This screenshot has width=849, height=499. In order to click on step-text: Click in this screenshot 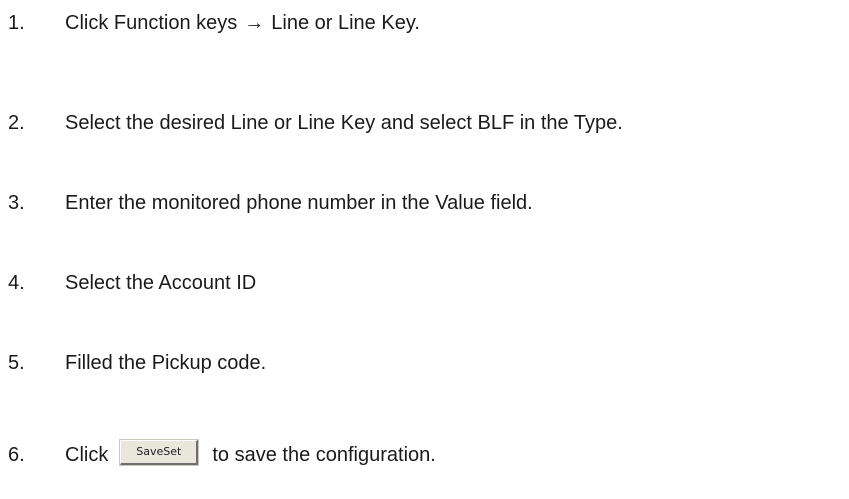, I will do `click(87, 454)`.